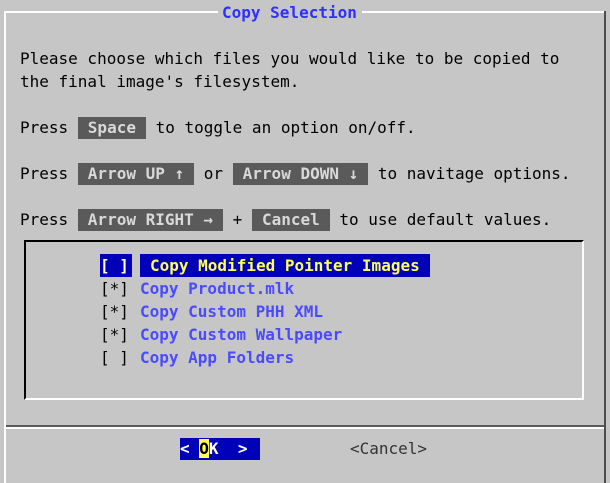 Image resolution: width=610 pixels, height=483 pixels. Describe the element at coordinates (49, 127) in the screenshot. I see `help-toggle-prefix: Press` at that location.